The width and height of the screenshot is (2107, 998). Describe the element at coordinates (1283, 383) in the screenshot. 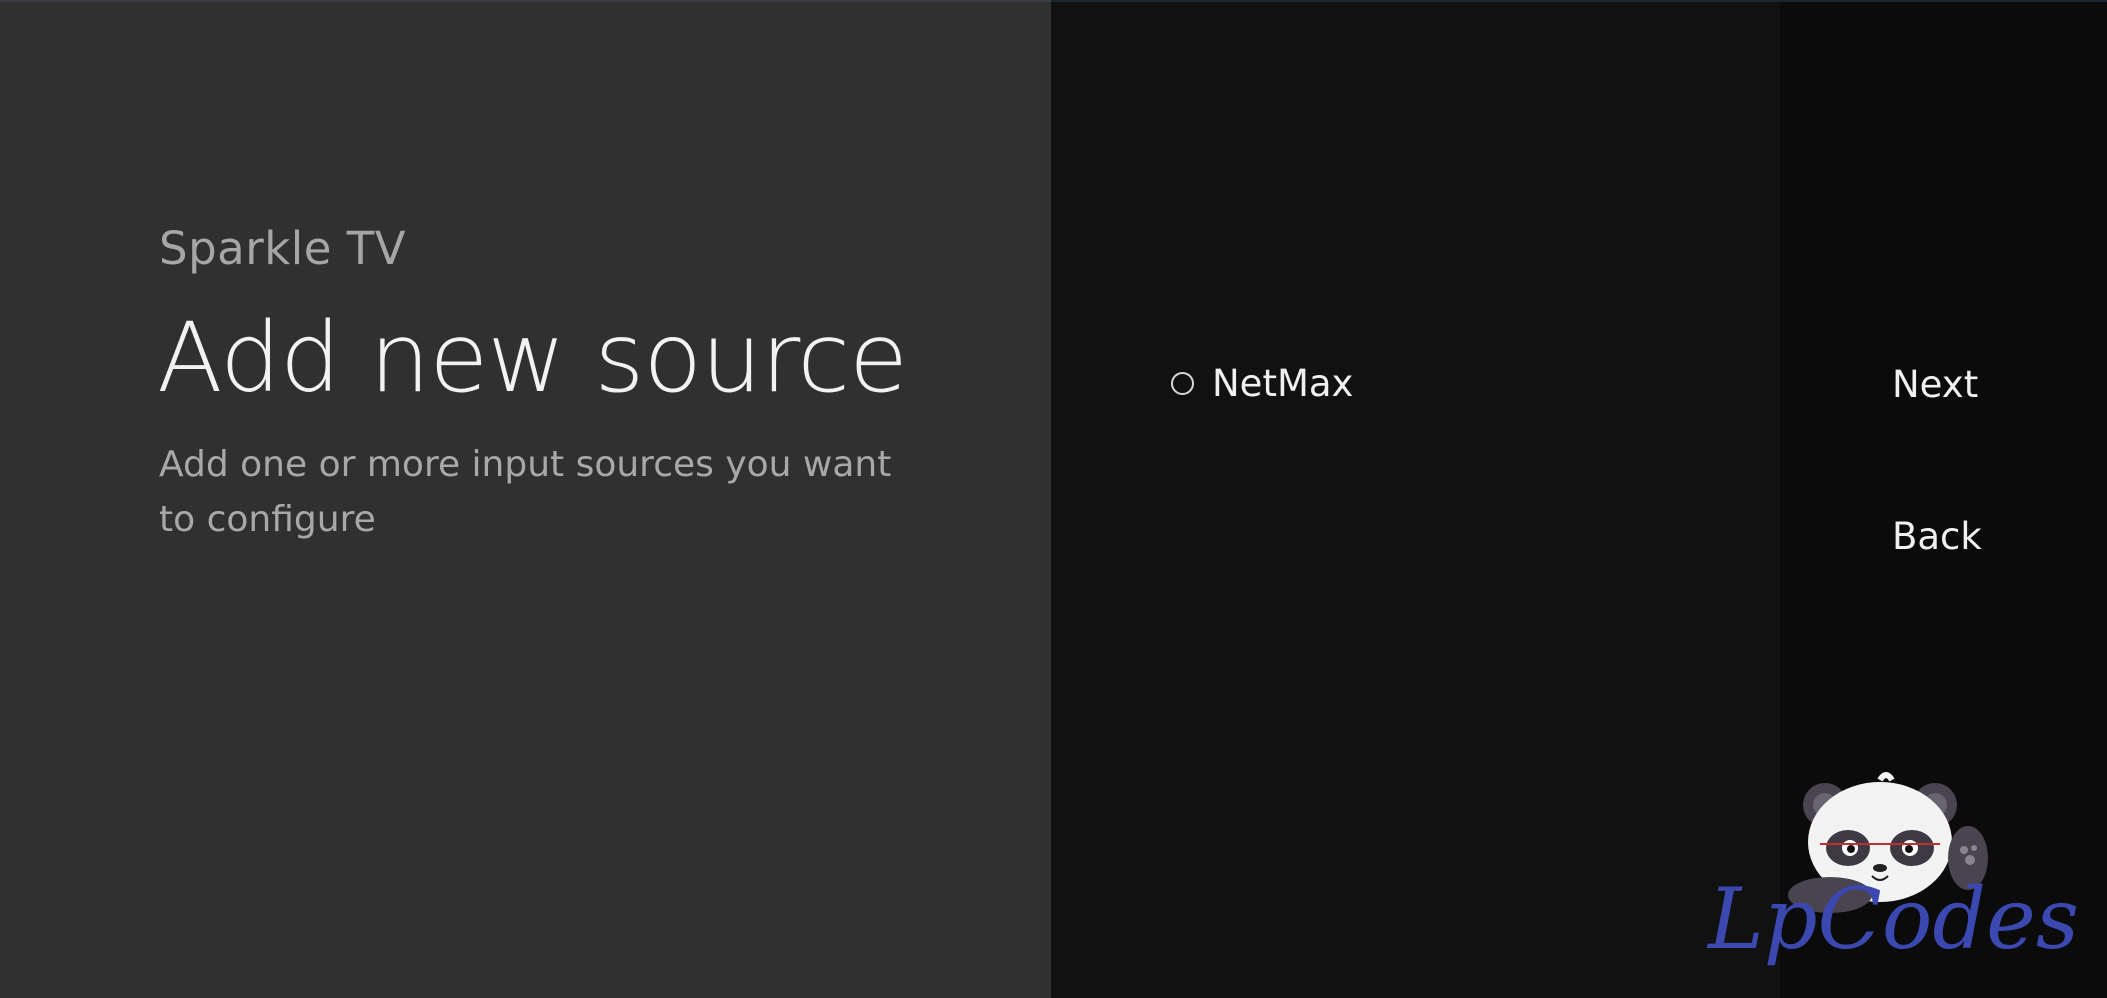

I see `source-option-label: NetMax` at that location.